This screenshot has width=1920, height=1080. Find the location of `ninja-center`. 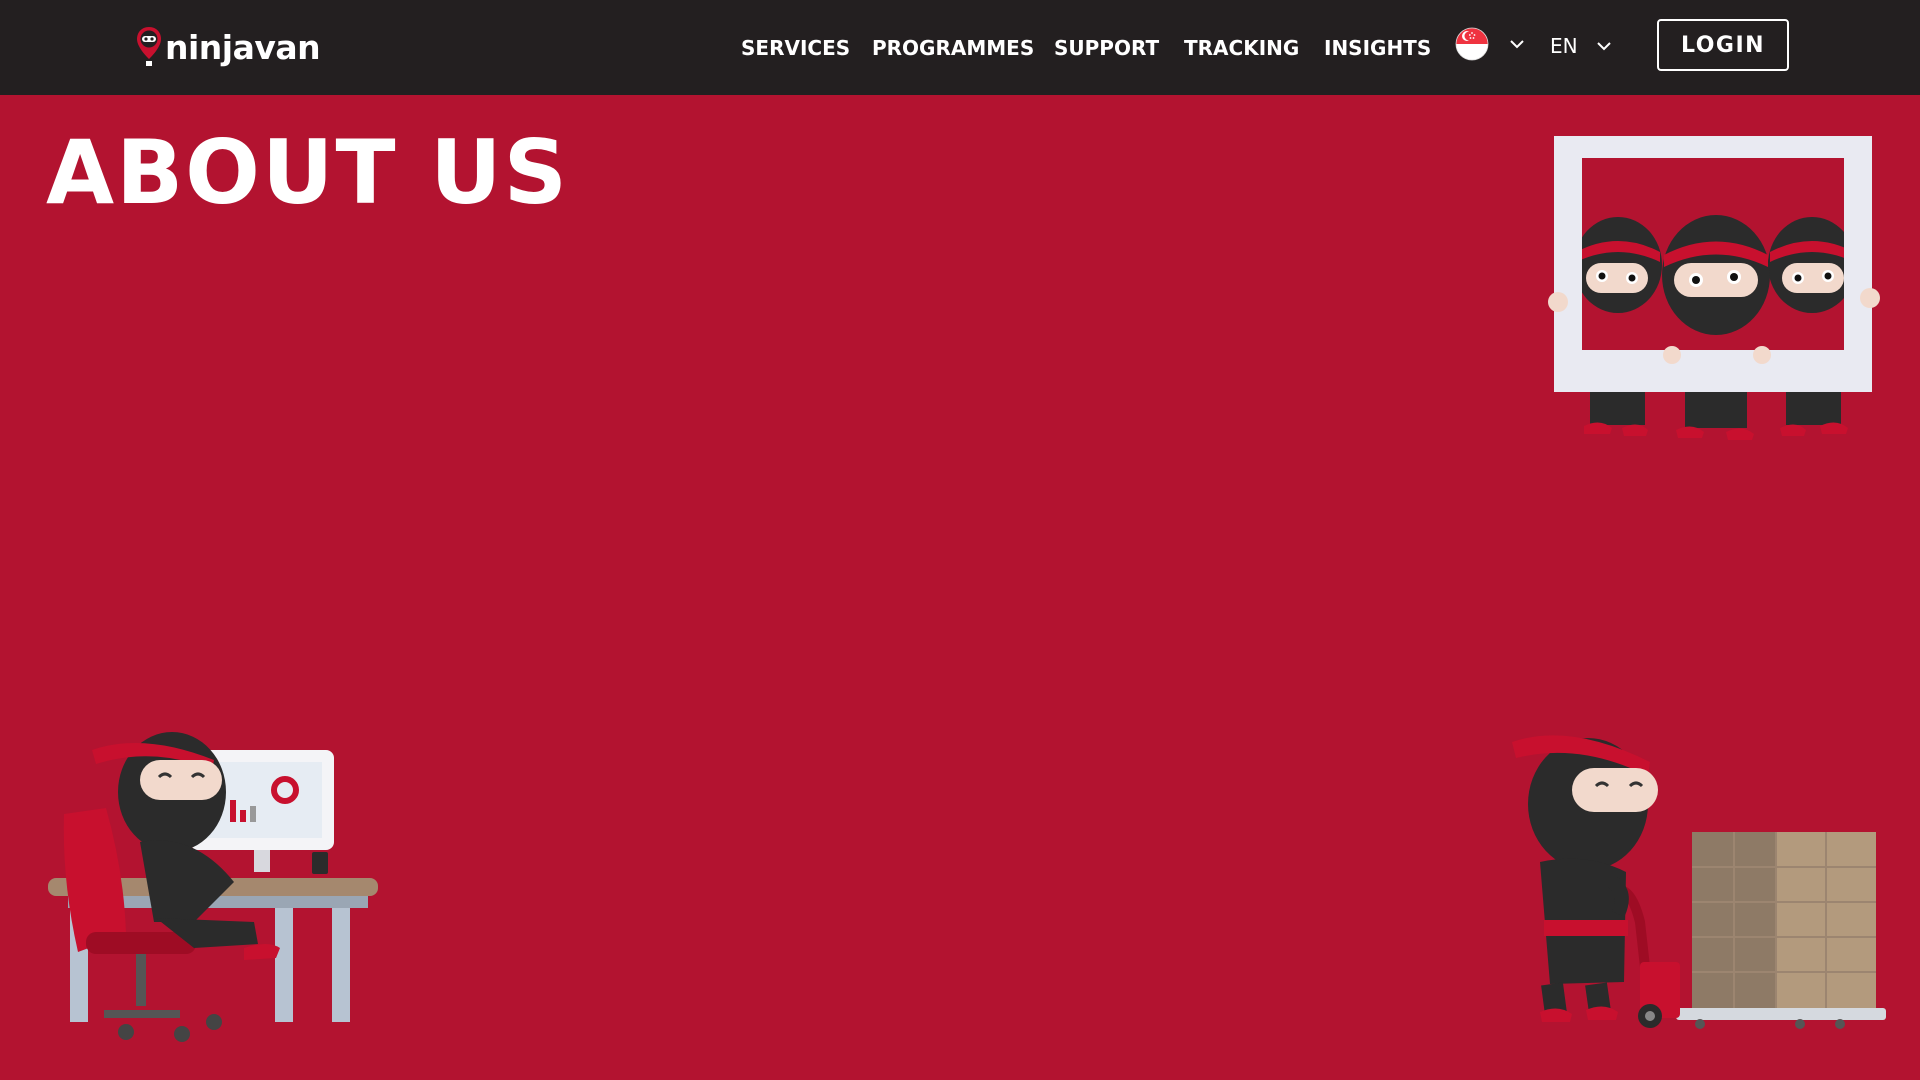

ninja-center is located at coordinates (1716, 327).